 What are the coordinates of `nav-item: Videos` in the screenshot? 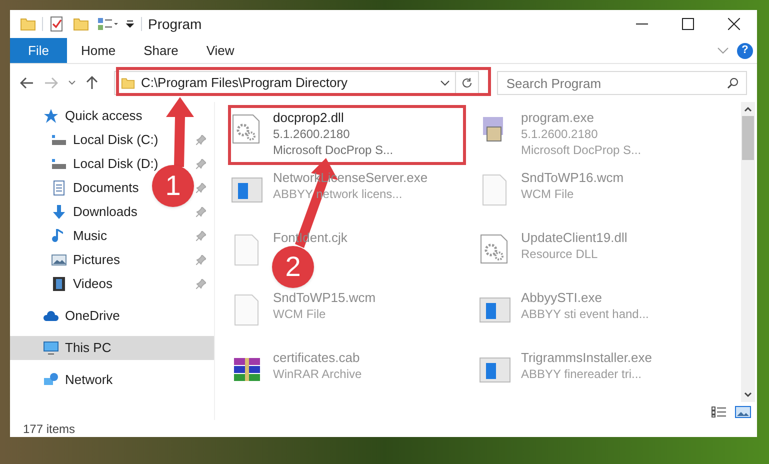 It's located at (93, 284).